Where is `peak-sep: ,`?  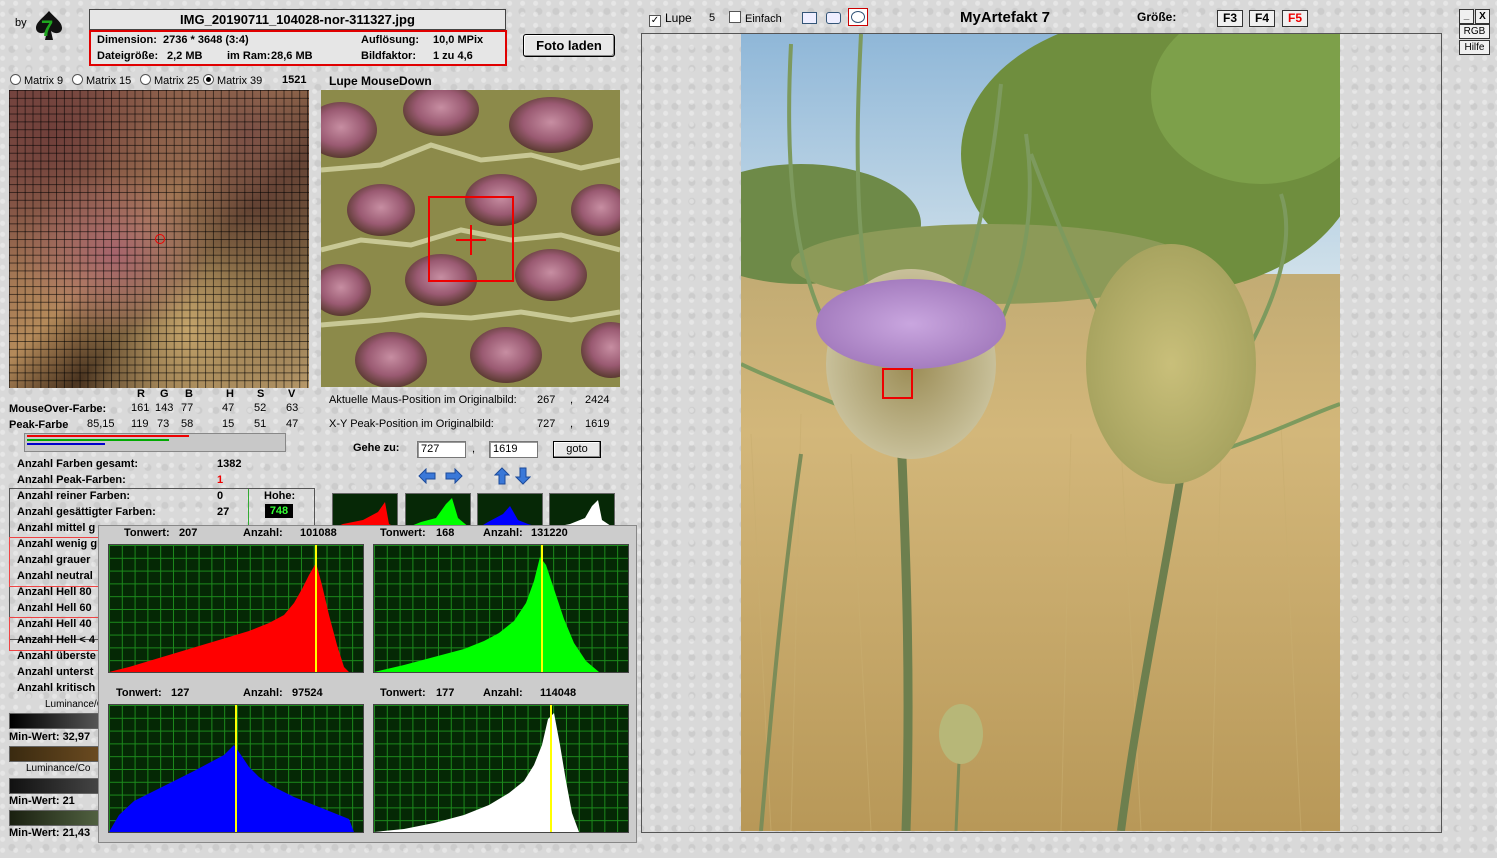
peak-sep: , is located at coordinates (572, 424).